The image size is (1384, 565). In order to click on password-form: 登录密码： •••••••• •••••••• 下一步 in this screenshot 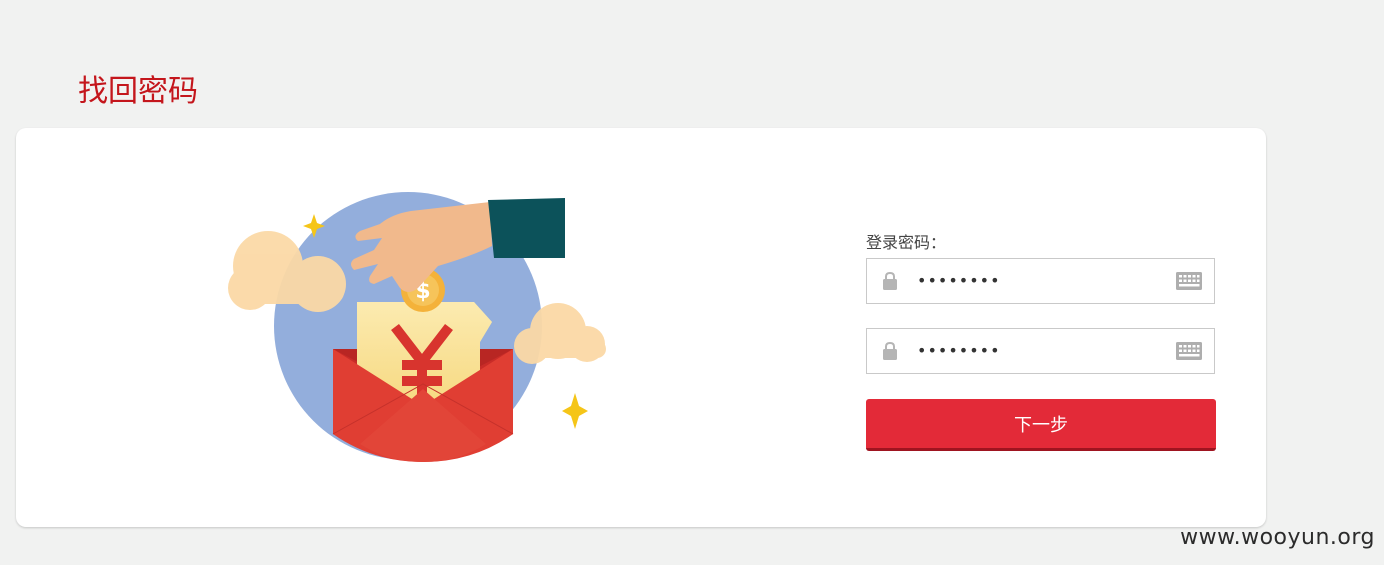, I will do `click(1041, 341)`.